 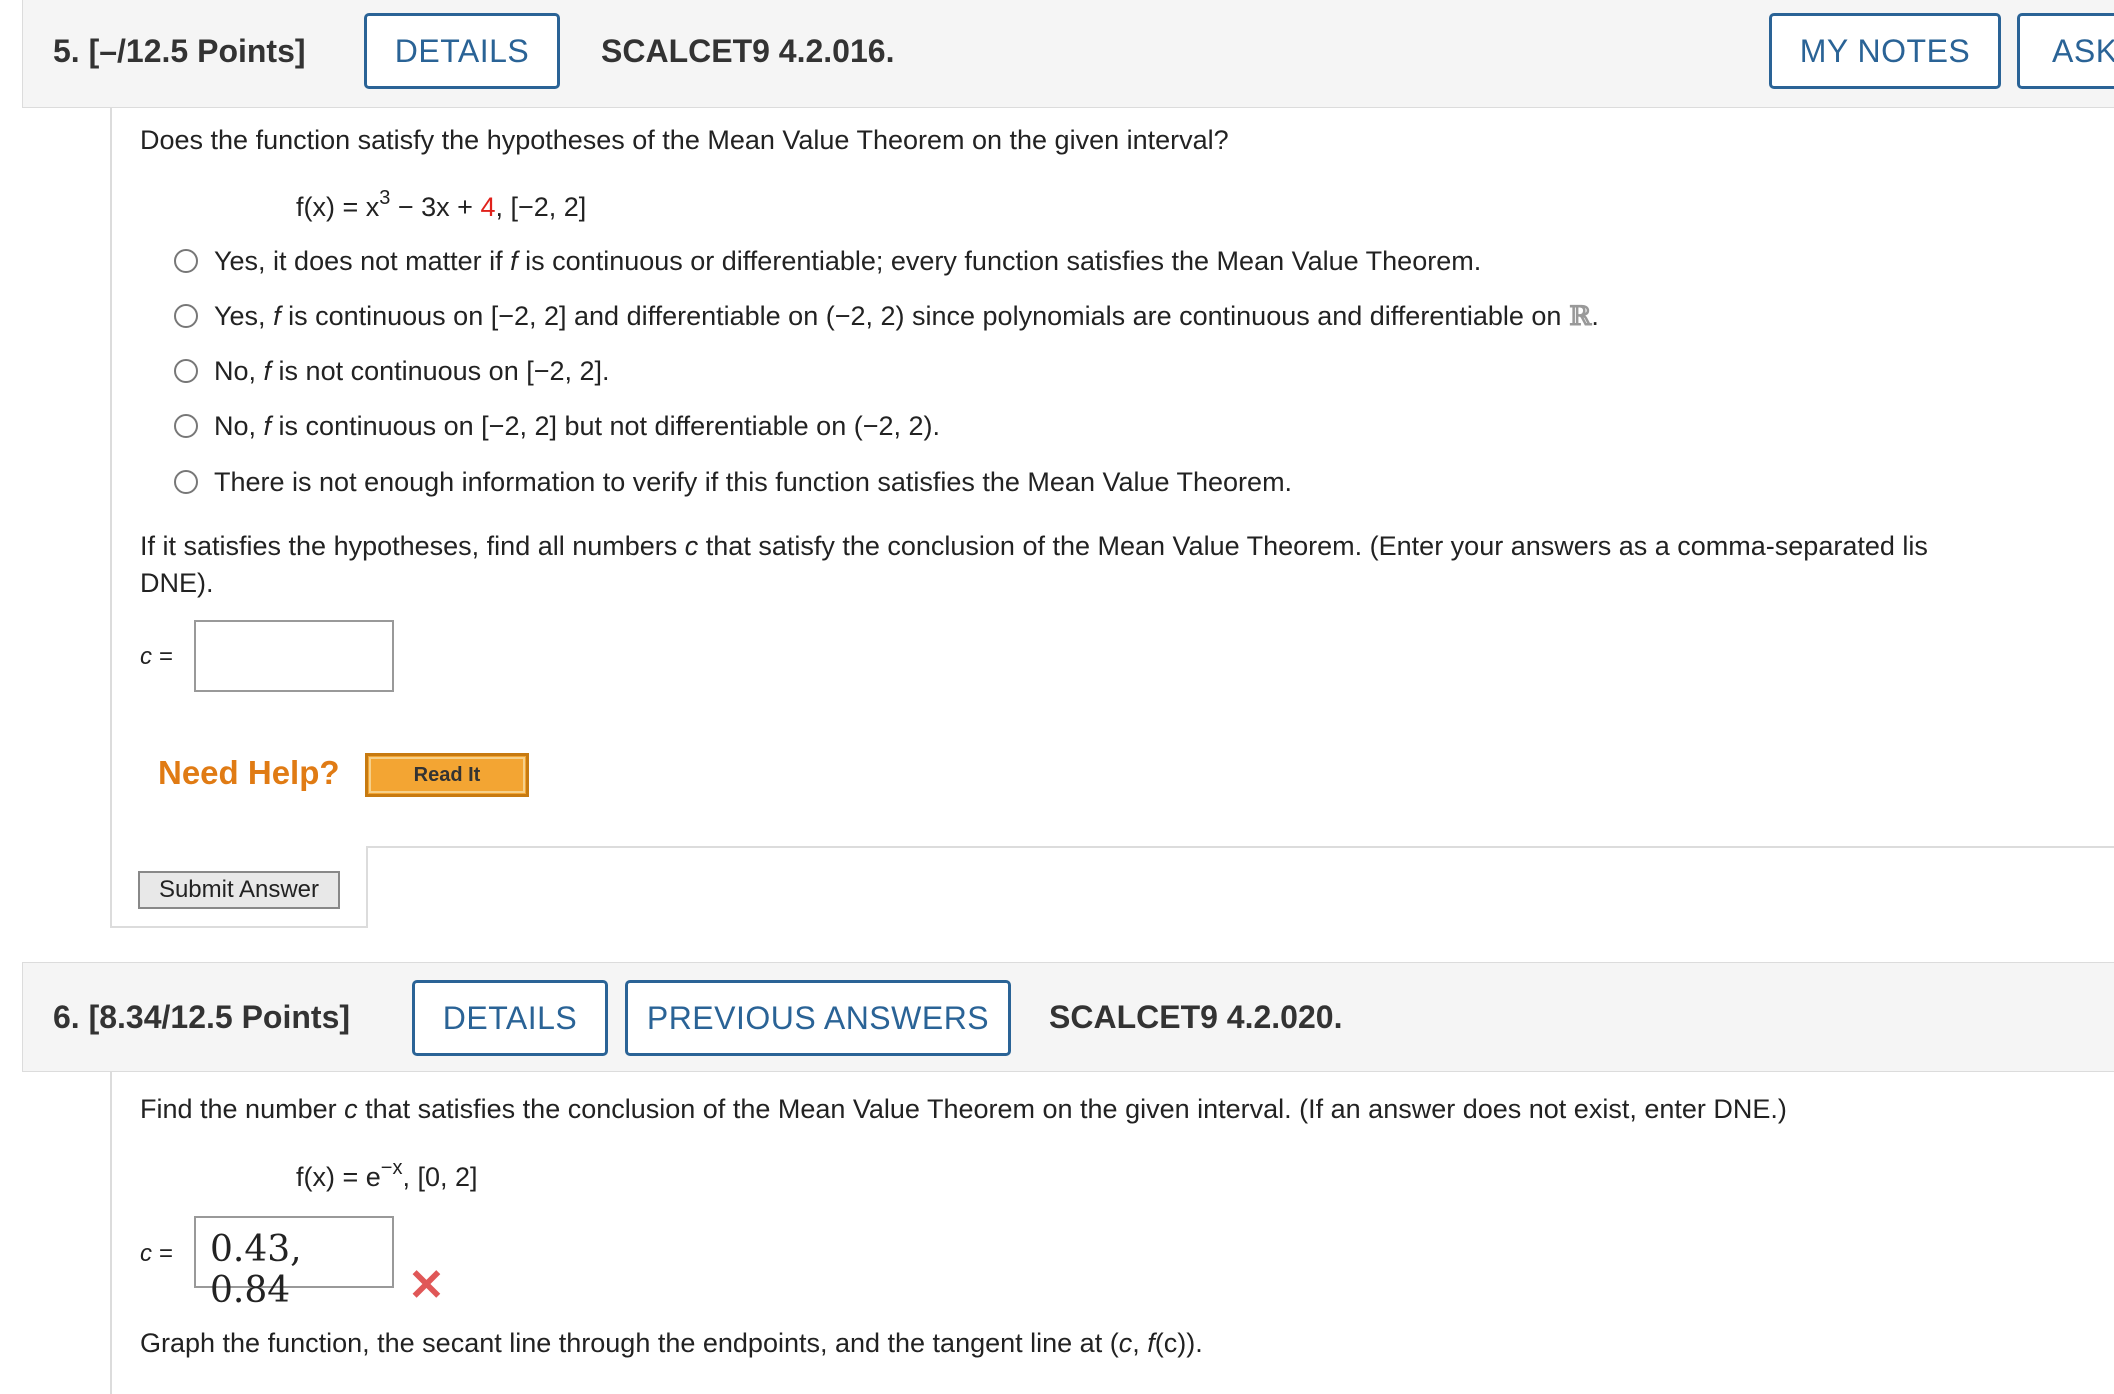 I want to click on q5-c-input, so click(x=294, y=656).